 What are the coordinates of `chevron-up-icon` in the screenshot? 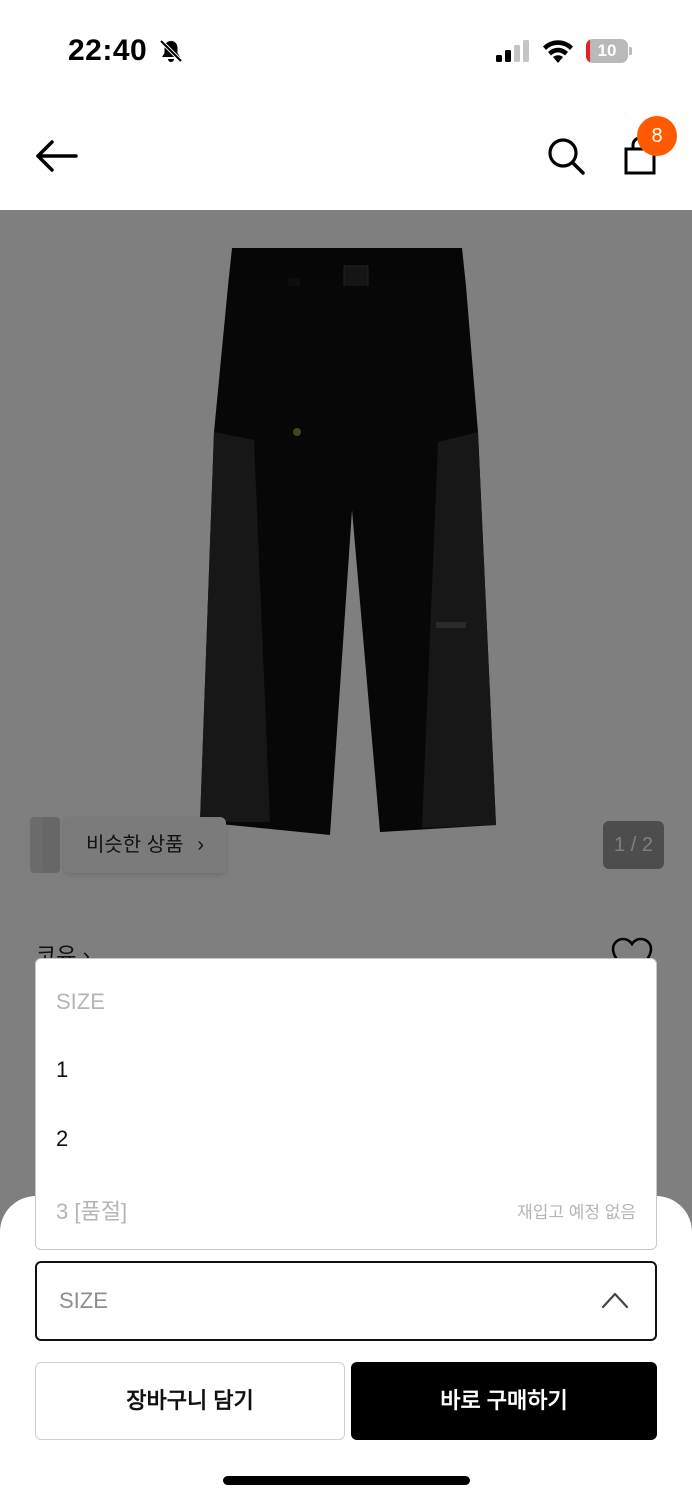 It's located at (615, 1300).